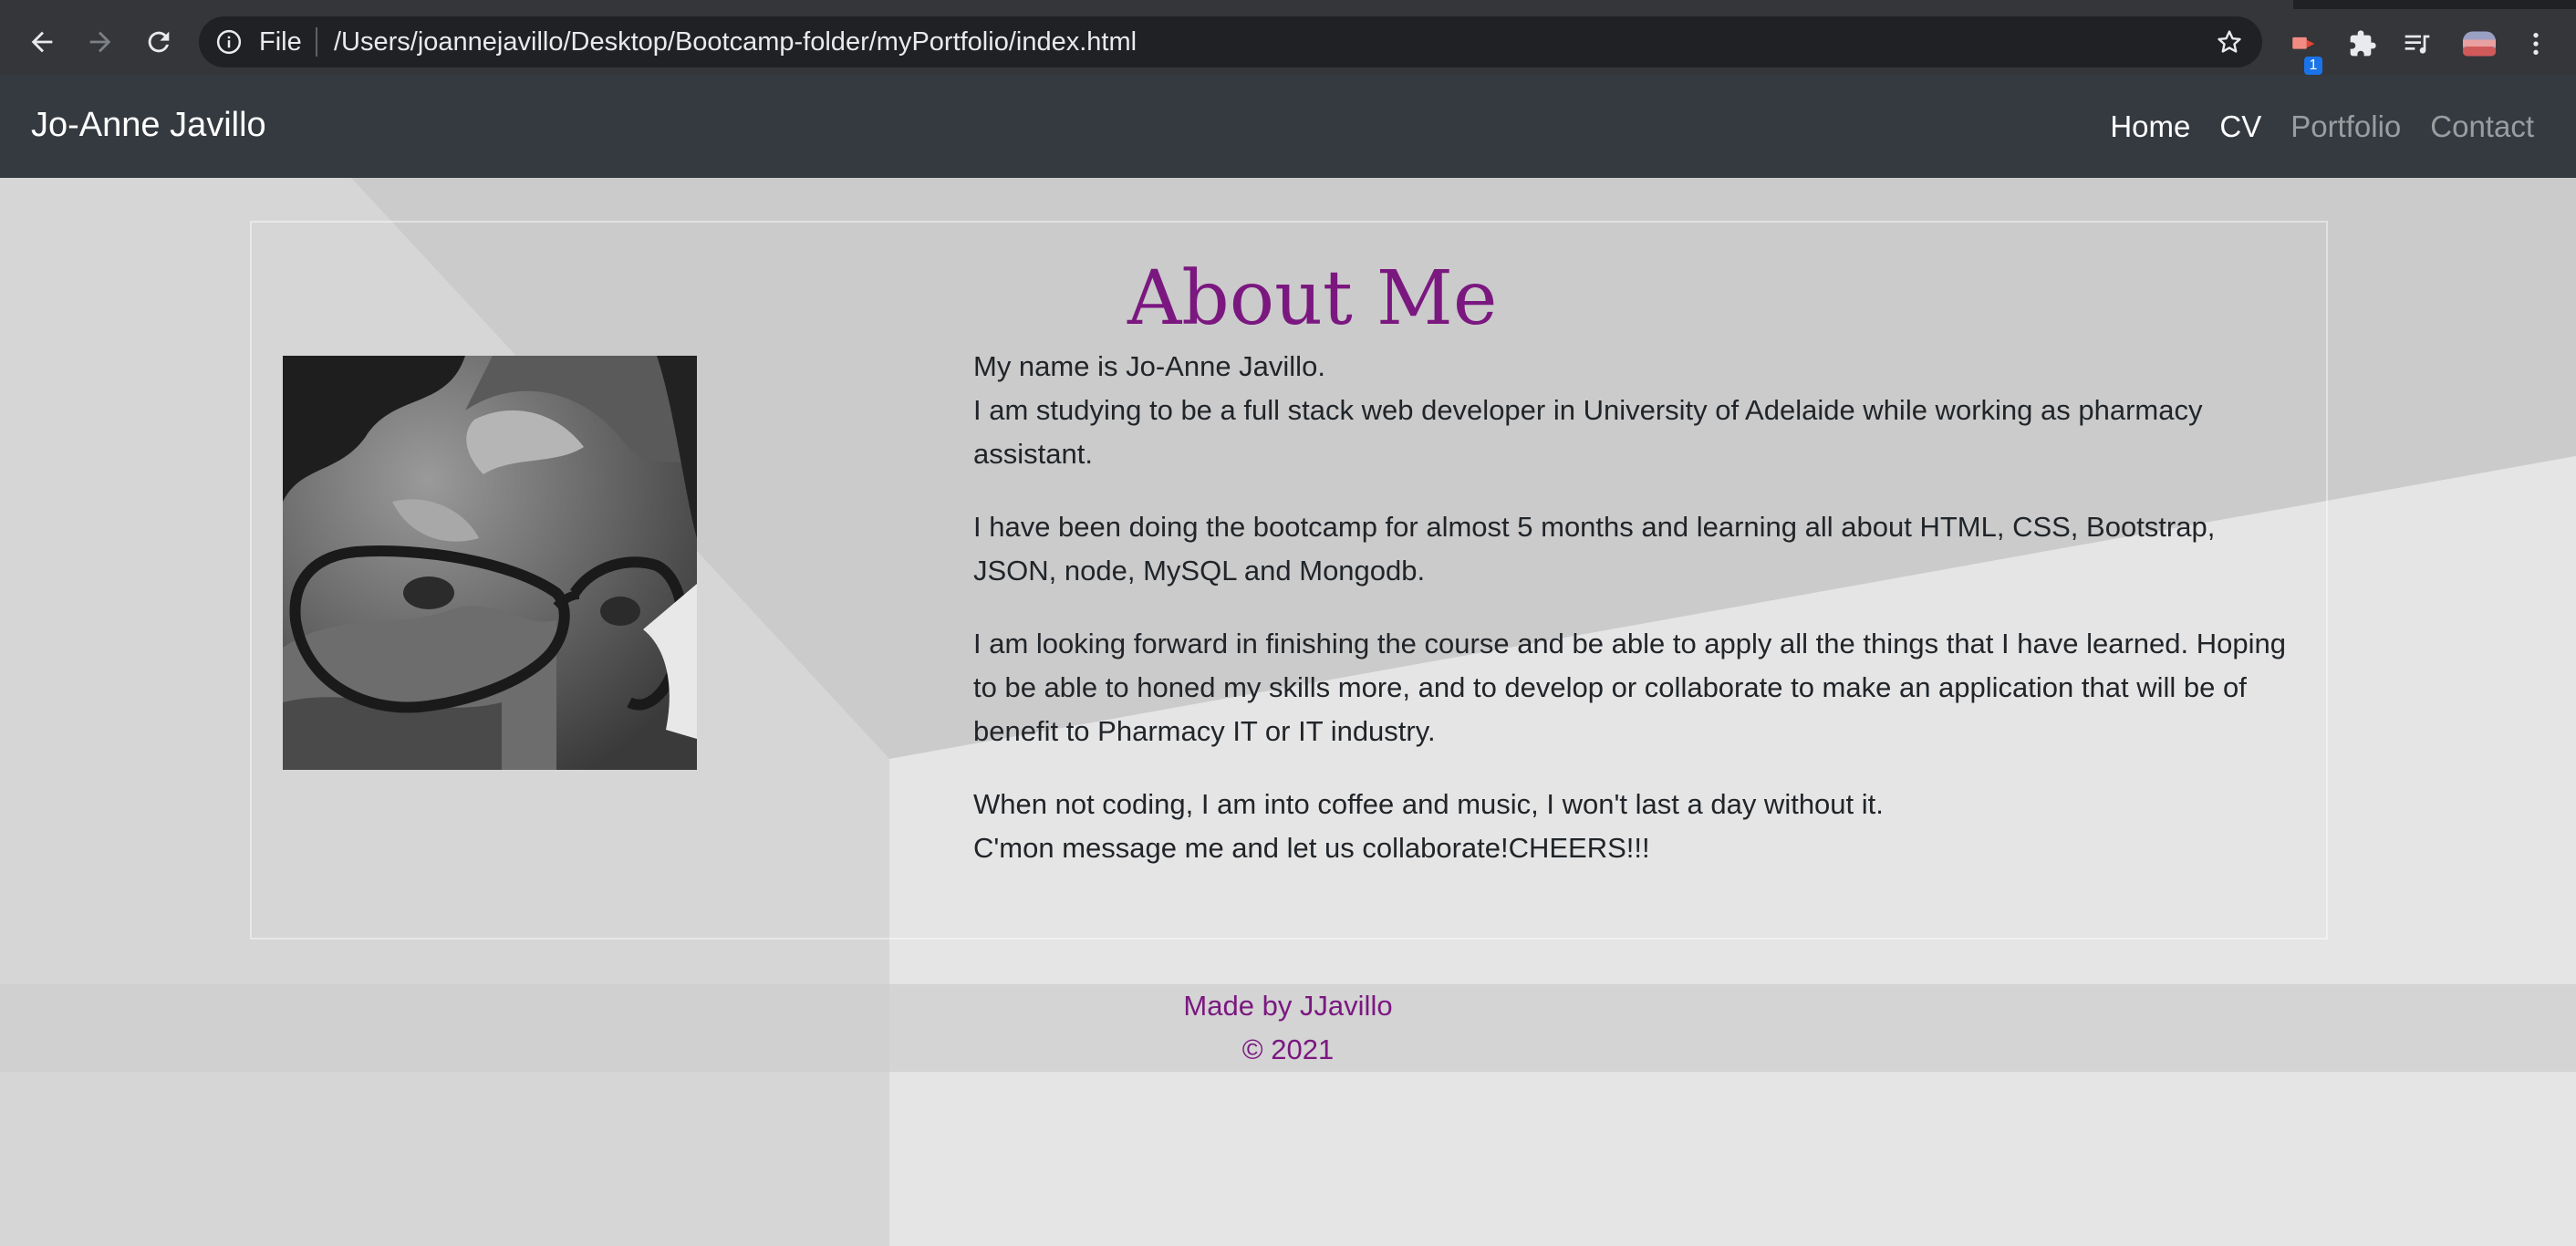 Image resolution: width=2576 pixels, height=1246 pixels. Describe the element at coordinates (2362, 44) in the screenshot. I see `extensions-puzzle-icon` at that location.